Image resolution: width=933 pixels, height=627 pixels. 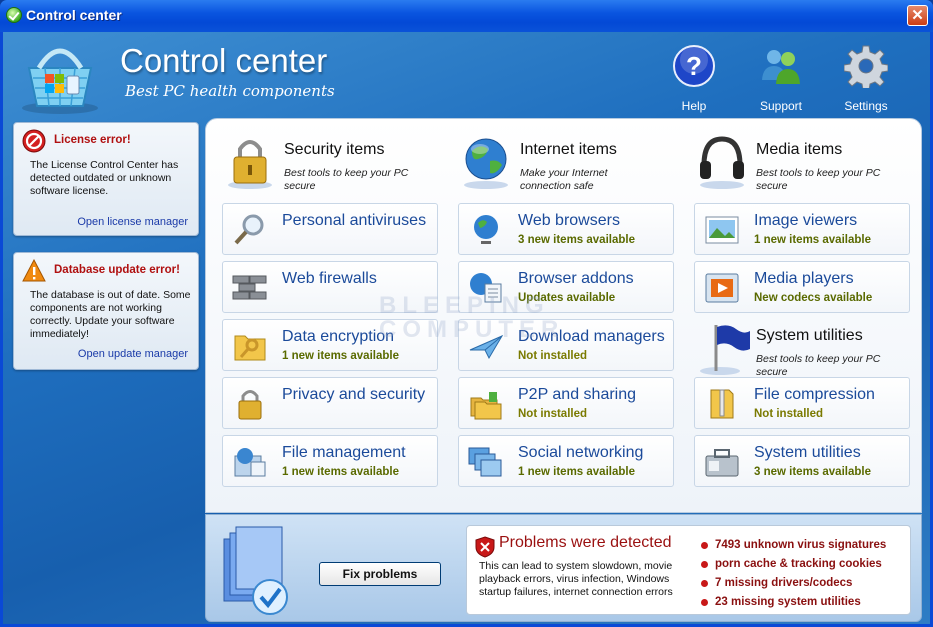 I want to click on support-users-icon, so click(x=781, y=67).